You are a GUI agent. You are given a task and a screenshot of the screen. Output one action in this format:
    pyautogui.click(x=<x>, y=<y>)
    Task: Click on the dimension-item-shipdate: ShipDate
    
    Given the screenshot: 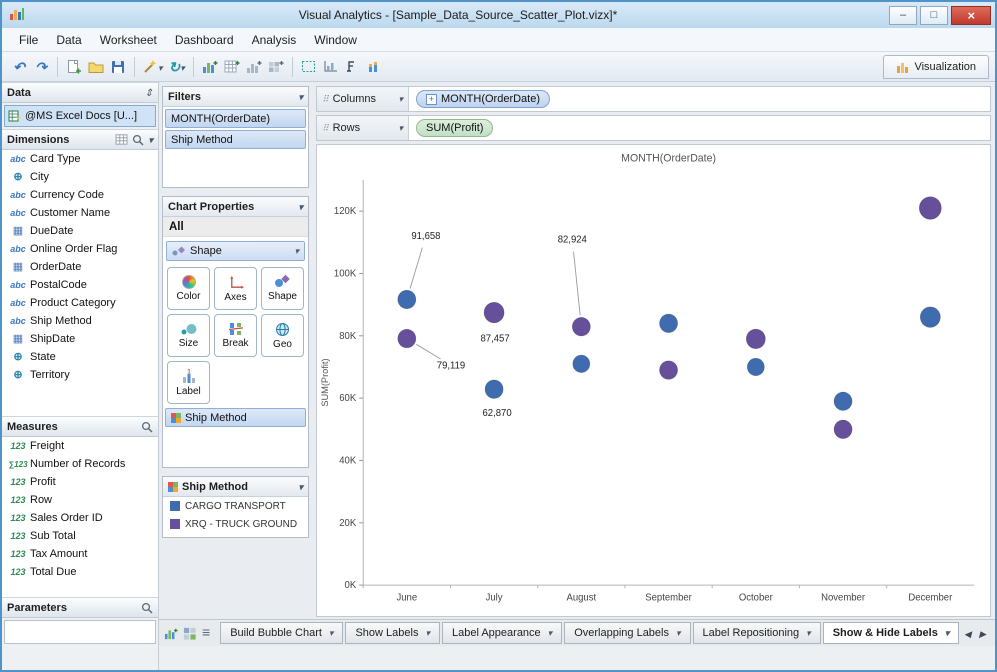 What is the action you would take?
    pyautogui.click(x=80, y=339)
    